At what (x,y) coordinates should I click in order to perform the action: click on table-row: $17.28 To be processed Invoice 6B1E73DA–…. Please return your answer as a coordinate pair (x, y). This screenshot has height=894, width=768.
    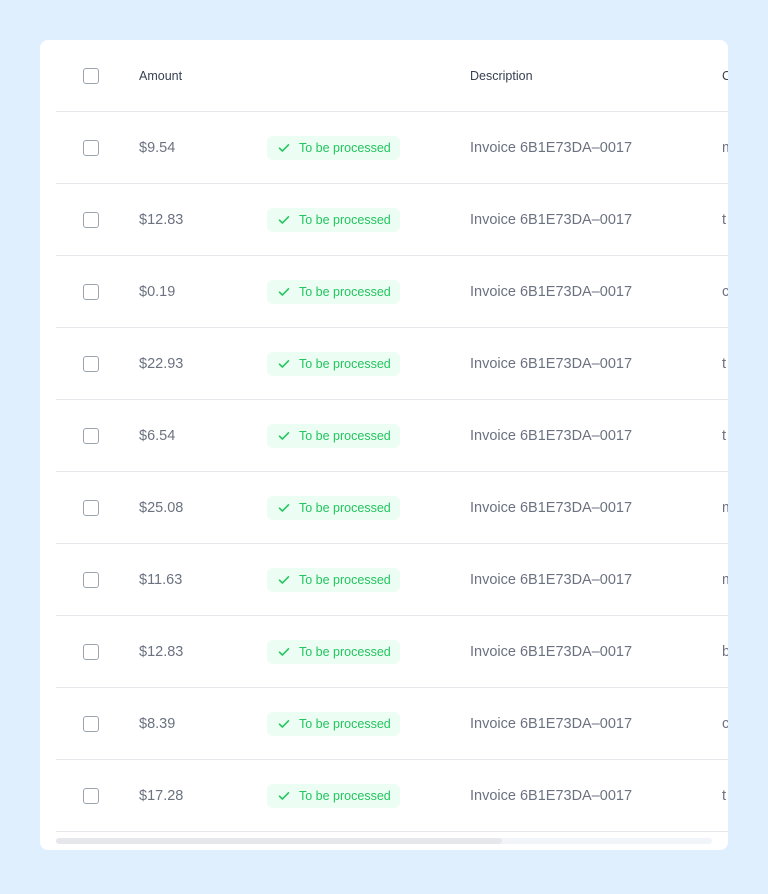
    Looking at the image, I should click on (392, 796).